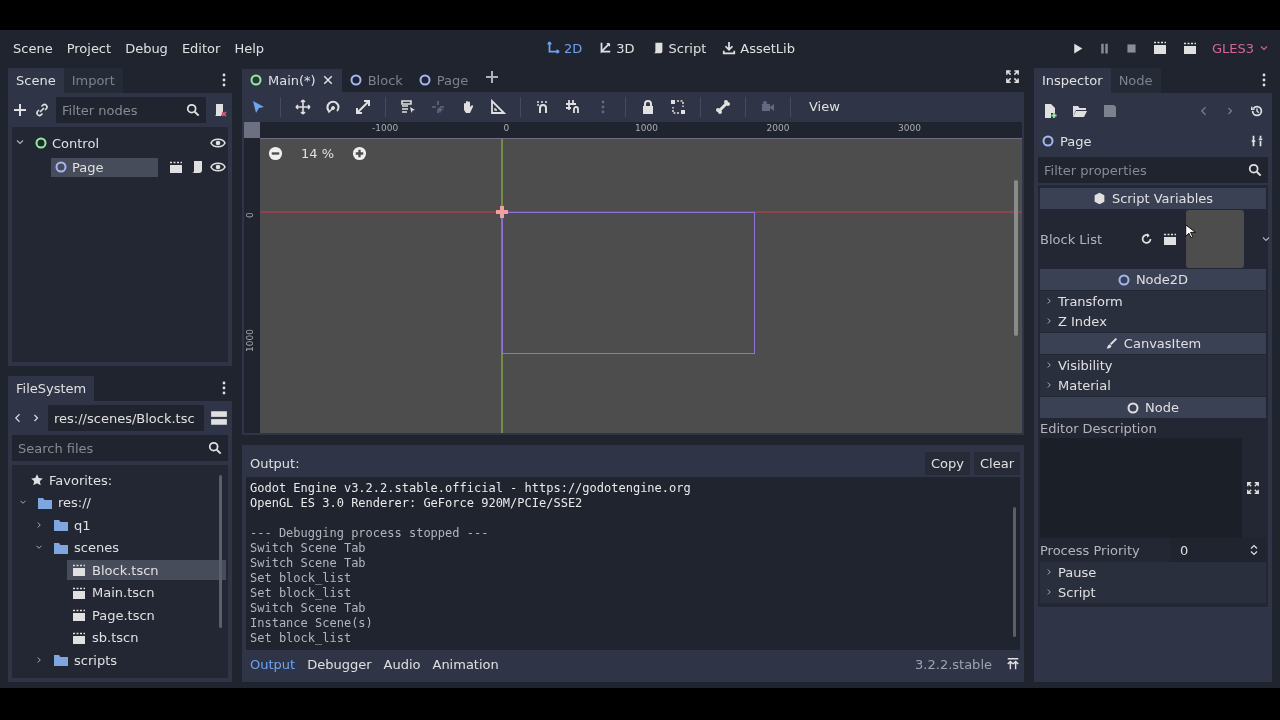 The image size is (1280, 720). What do you see at coordinates (1257, 141) in the screenshot?
I see `tools-icon` at bounding box center [1257, 141].